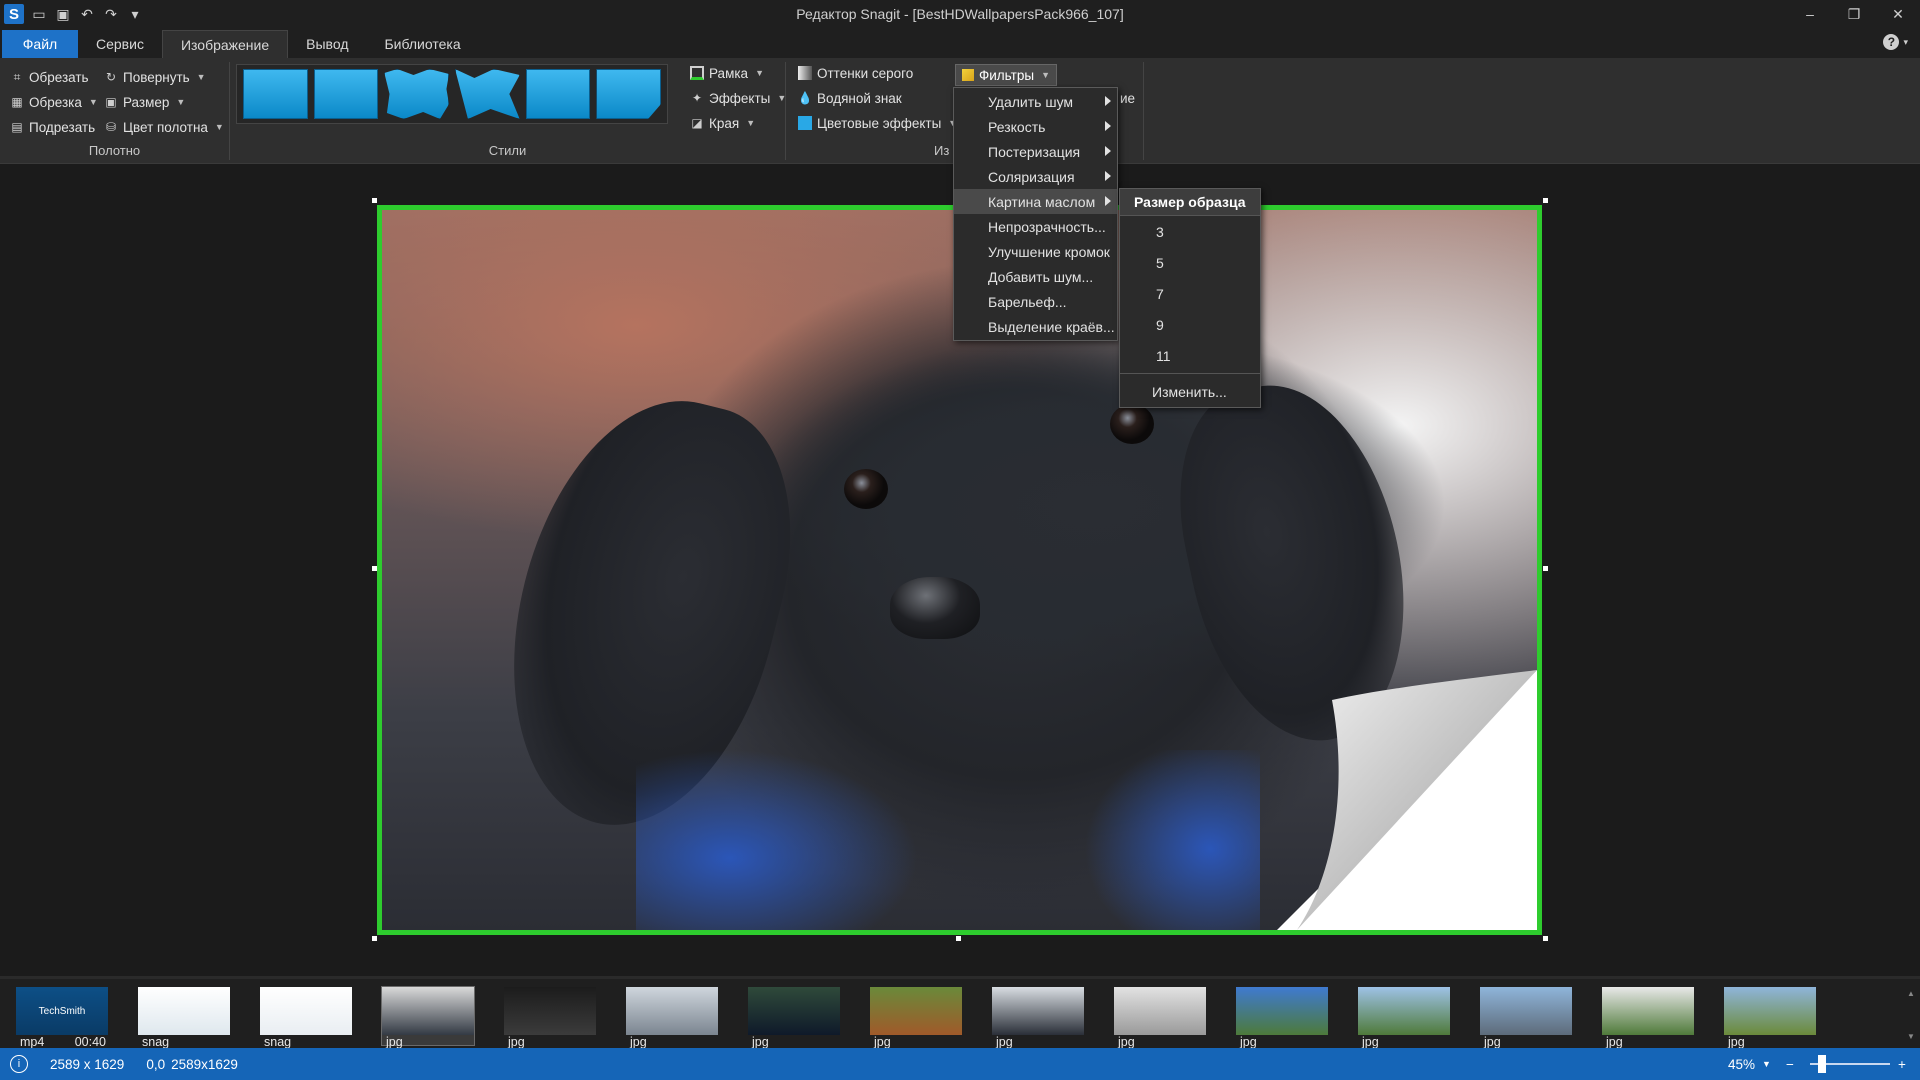  What do you see at coordinates (1911, 993) in the screenshot?
I see `scroll-up-icon: ▲` at bounding box center [1911, 993].